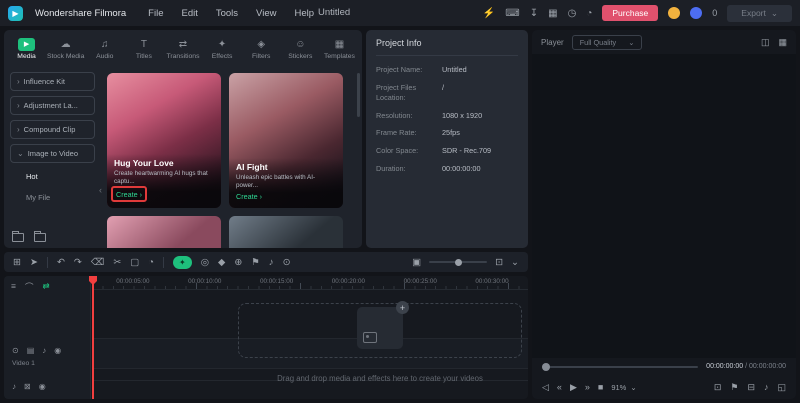 This screenshot has height=403, width=800. I want to click on volume-icon: ◁, so click(545, 387).